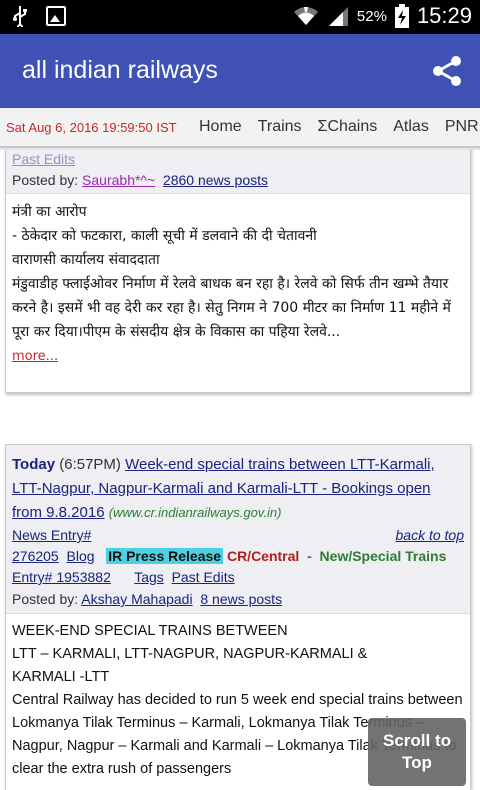 This screenshot has width=480, height=790. What do you see at coordinates (371, 16) in the screenshot?
I see `battery-percent: 52%` at bounding box center [371, 16].